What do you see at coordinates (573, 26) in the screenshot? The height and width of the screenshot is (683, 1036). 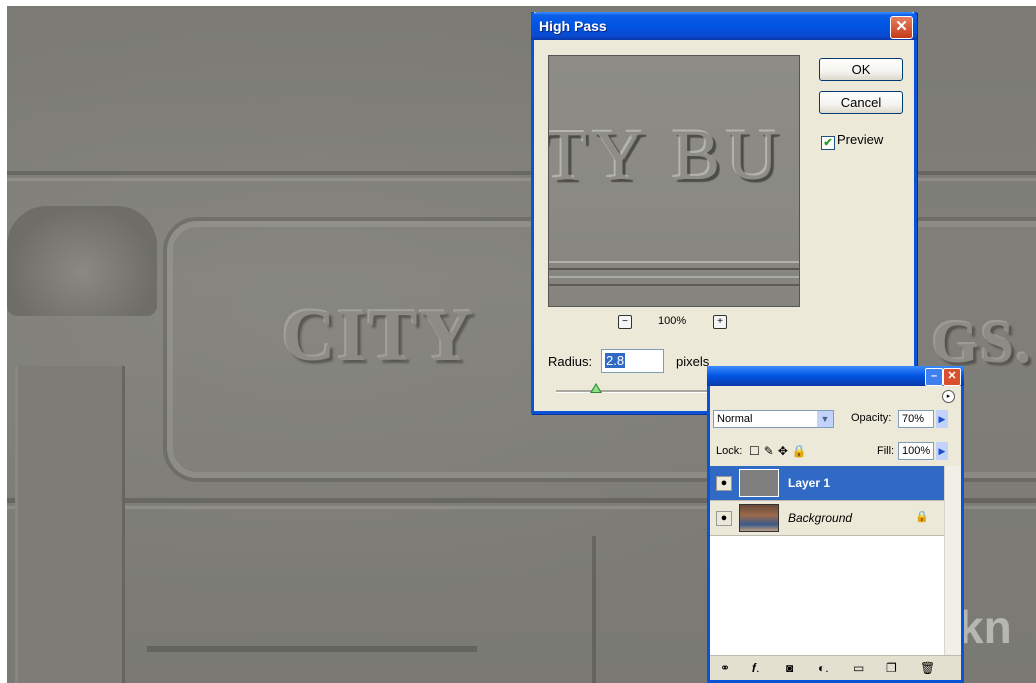 I see `dialog-title: High Pass` at bounding box center [573, 26].